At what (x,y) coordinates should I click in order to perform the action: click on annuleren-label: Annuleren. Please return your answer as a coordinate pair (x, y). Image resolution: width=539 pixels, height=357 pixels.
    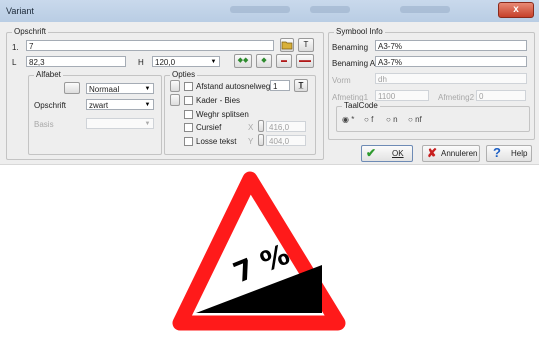
    Looking at the image, I should click on (459, 153).